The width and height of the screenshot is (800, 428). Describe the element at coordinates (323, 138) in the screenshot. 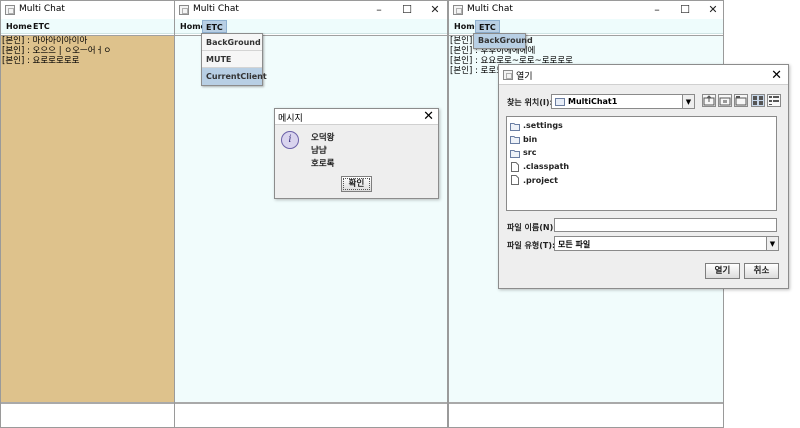

I see `dialog-message-line: 오덕왕` at that location.